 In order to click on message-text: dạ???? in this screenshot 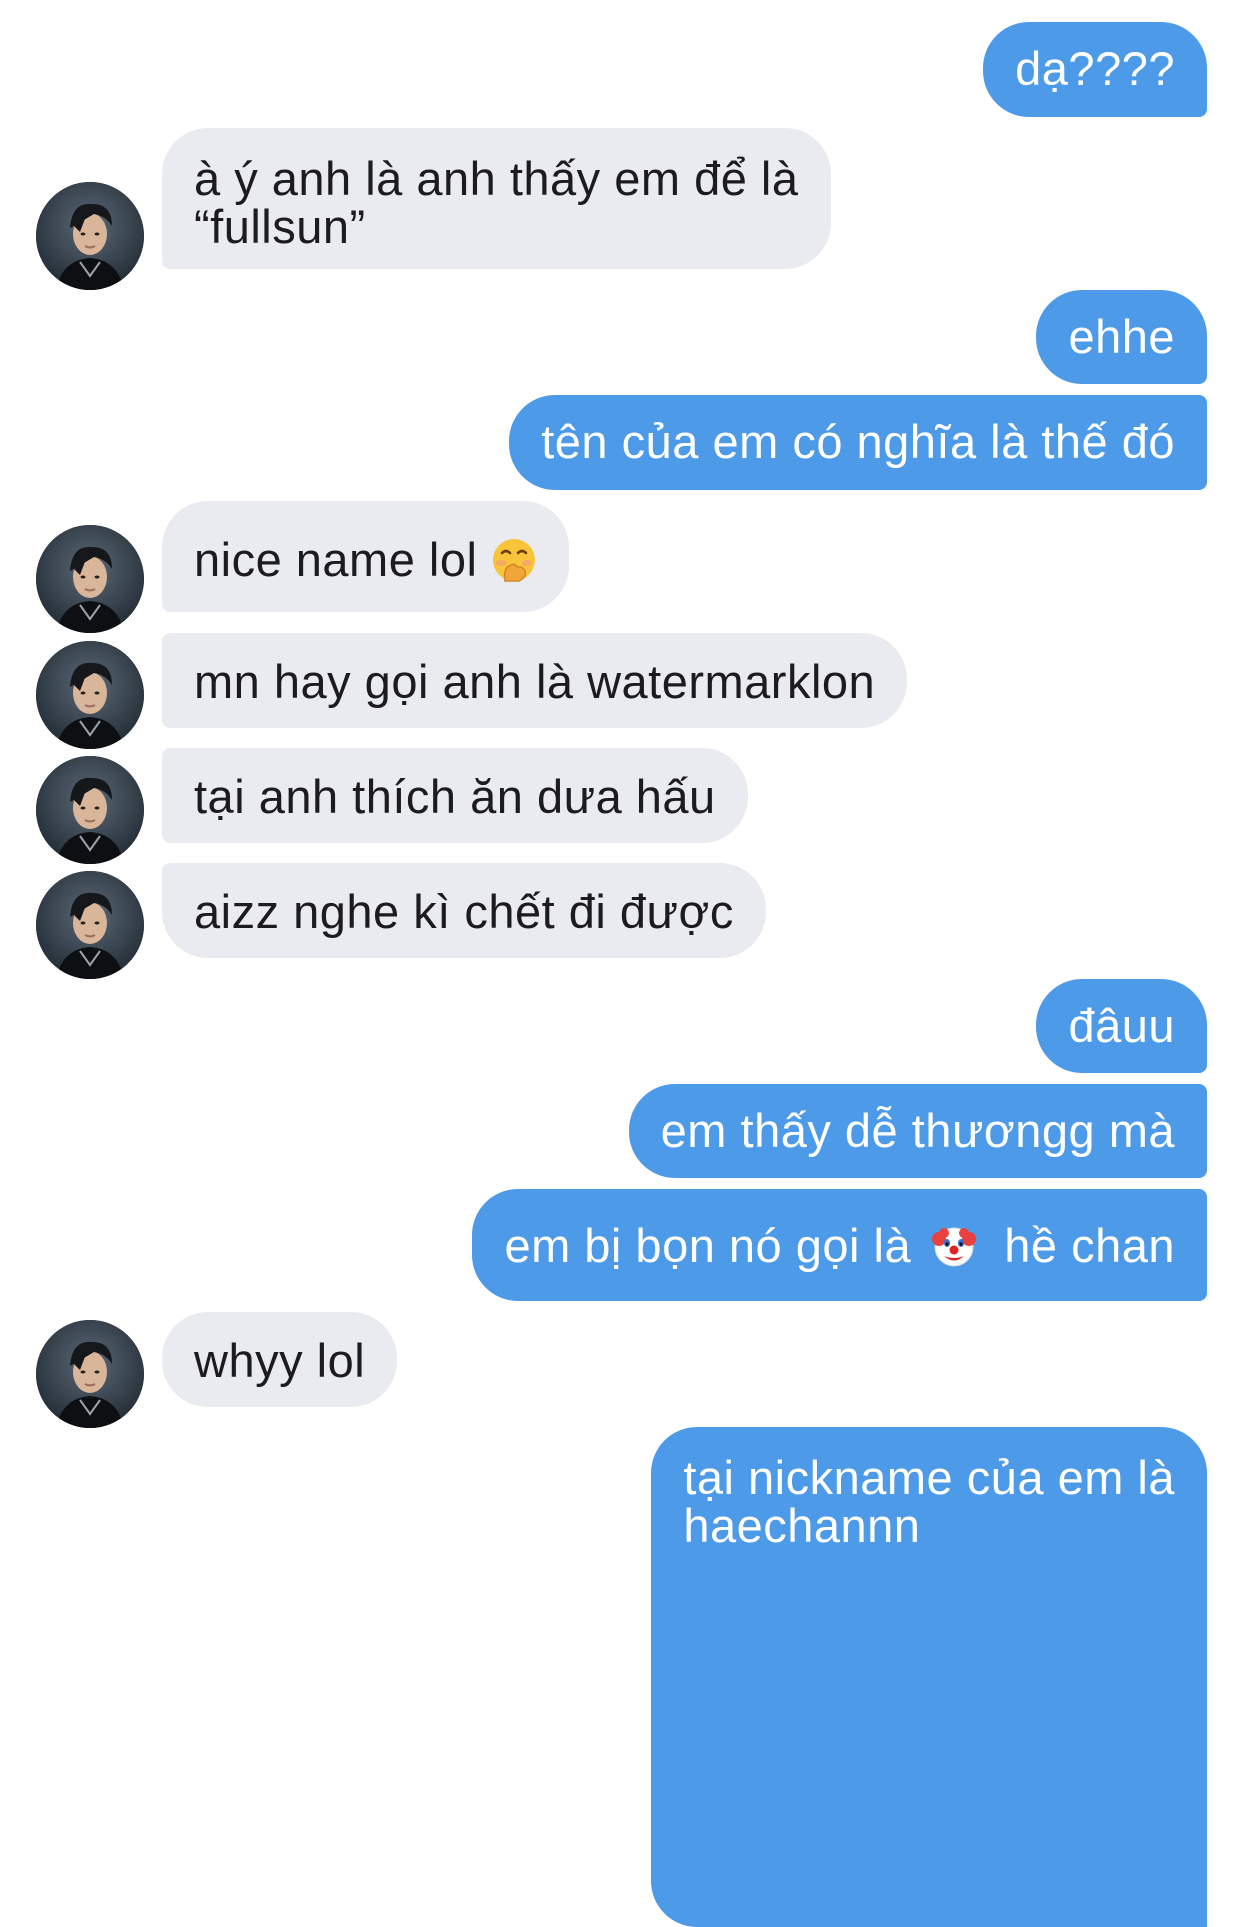, I will do `click(1095, 68)`.